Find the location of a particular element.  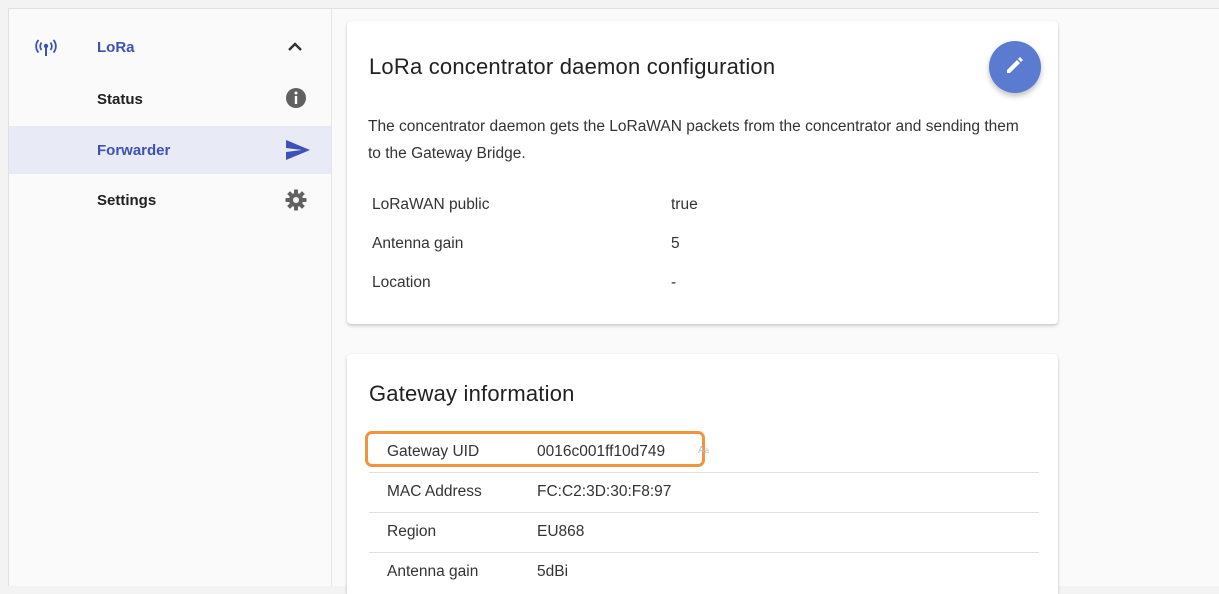

field-value: - is located at coordinates (674, 282).